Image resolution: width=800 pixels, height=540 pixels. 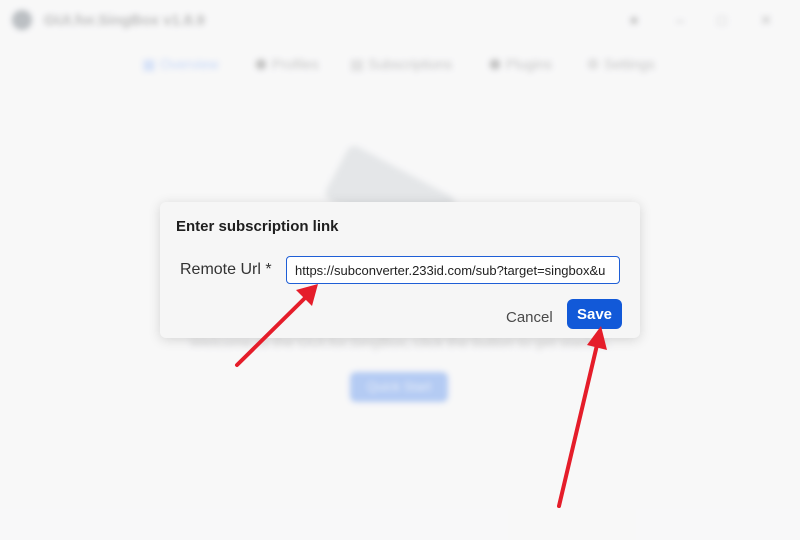 What do you see at coordinates (257, 226) in the screenshot?
I see `dialog-title: Enter subscription link` at bounding box center [257, 226].